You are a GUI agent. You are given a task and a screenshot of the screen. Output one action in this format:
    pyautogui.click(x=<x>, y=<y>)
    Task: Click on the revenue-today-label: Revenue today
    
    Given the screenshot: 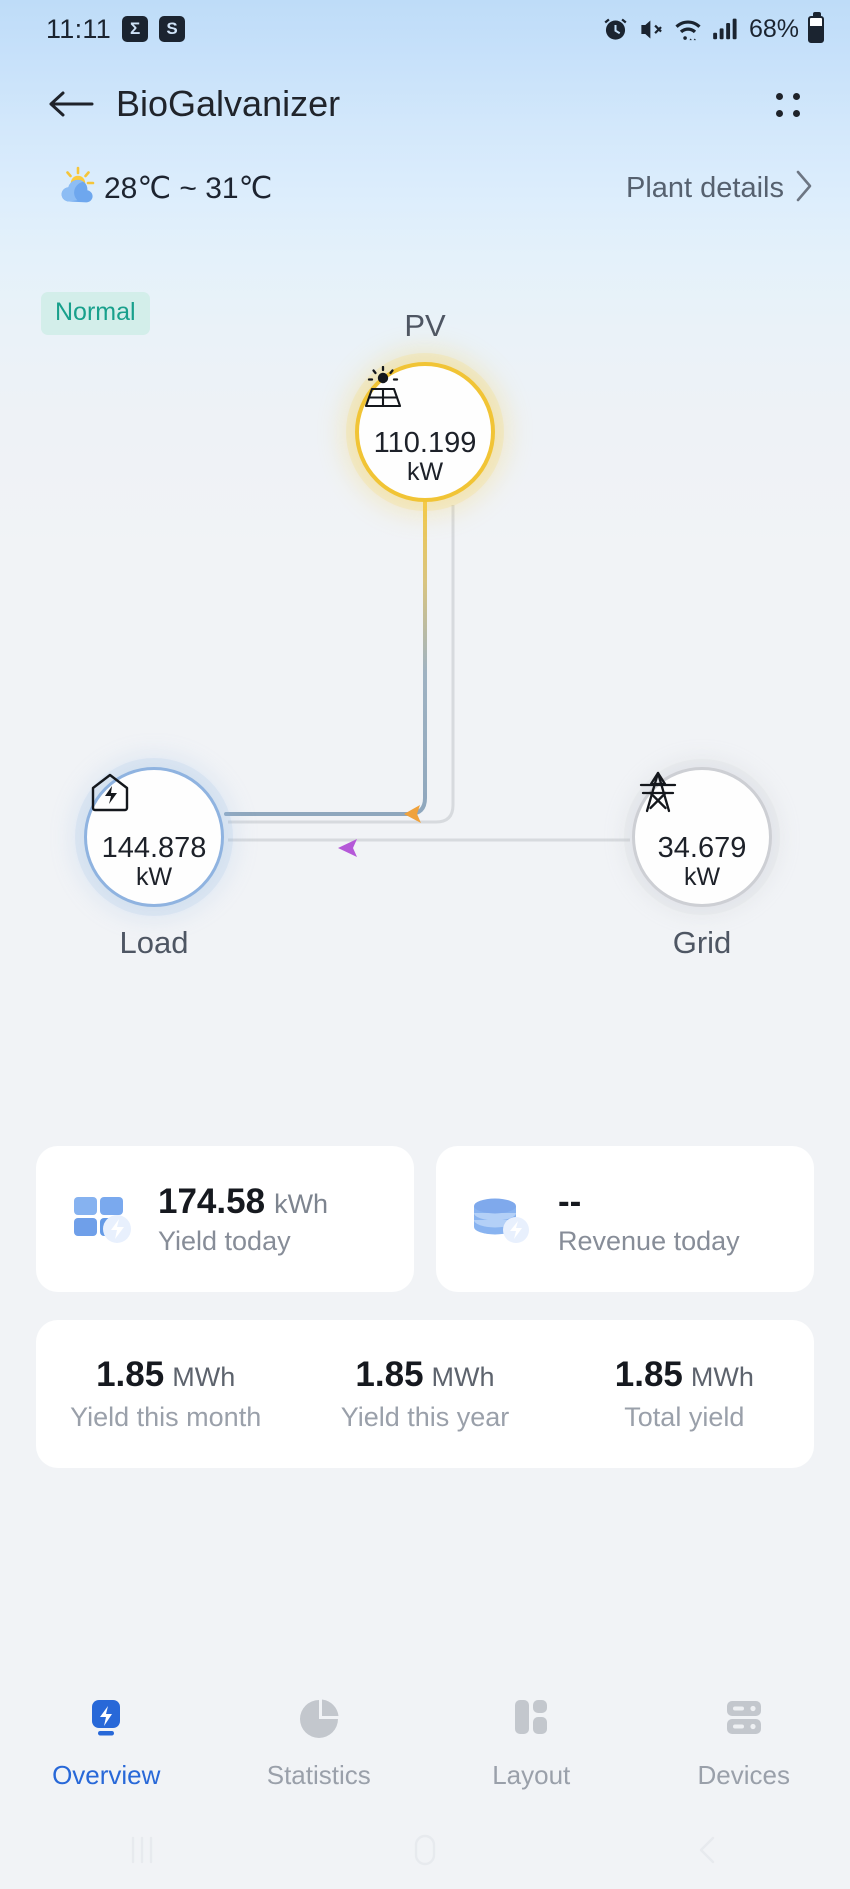 What is the action you would take?
    pyautogui.click(x=649, y=1240)
    